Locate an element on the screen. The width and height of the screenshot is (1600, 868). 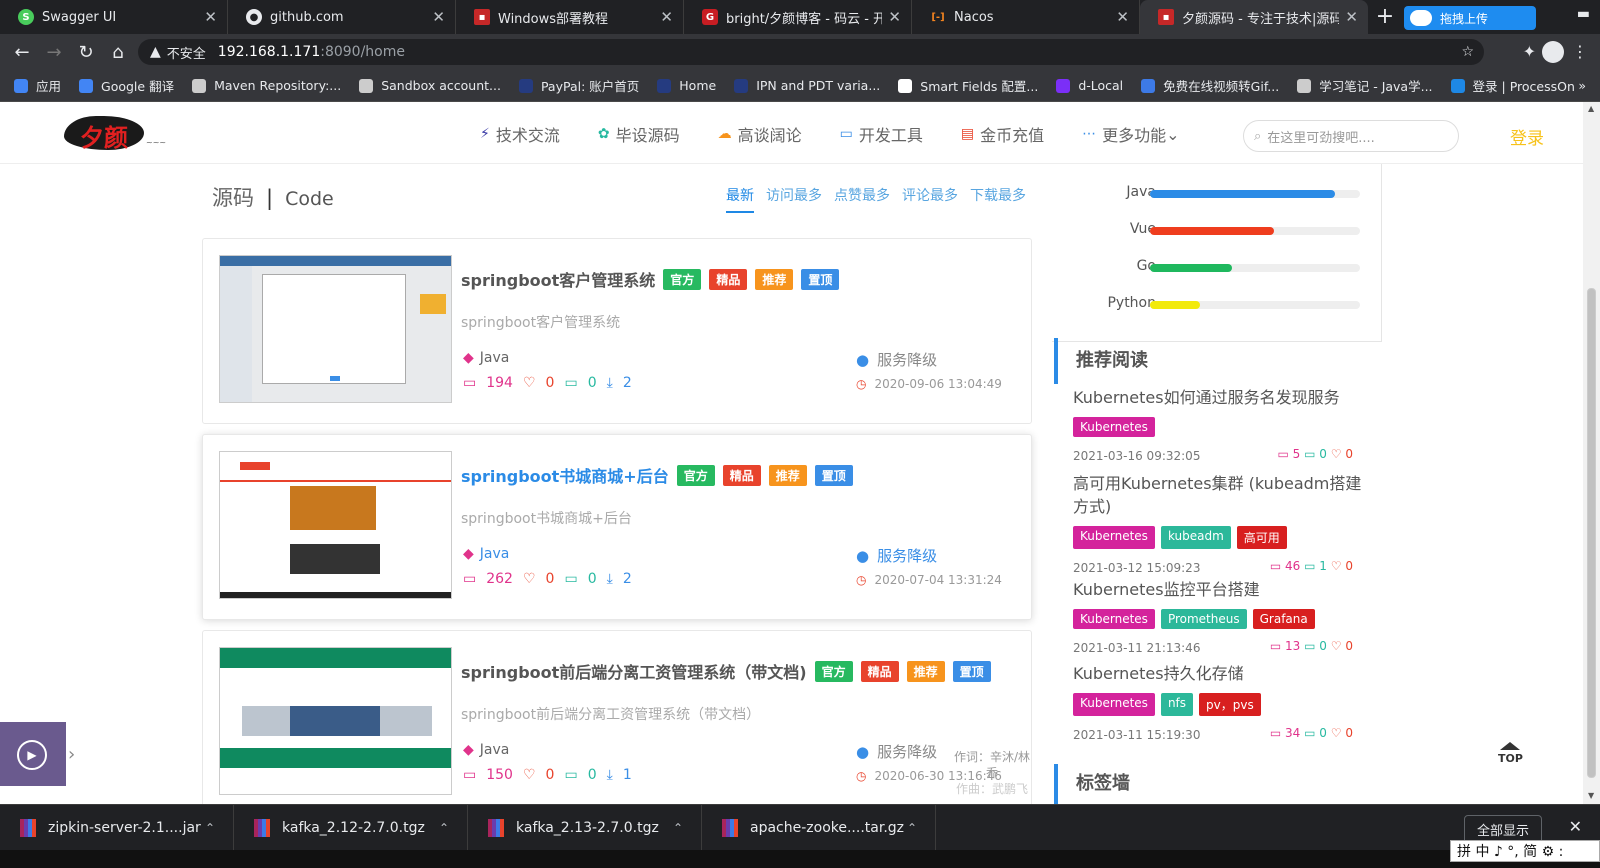
browser-tab-active: ▪夕颜源码 - 专注于技术|源码分享✕ is located at coordinates (1254, 17).